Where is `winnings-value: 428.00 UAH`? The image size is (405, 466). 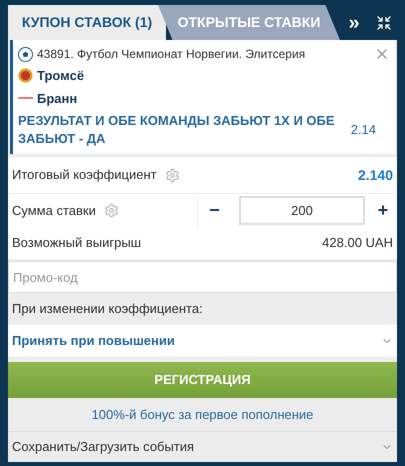 winnings-value: 428.00 UAH is located at coordinates (357, 243).